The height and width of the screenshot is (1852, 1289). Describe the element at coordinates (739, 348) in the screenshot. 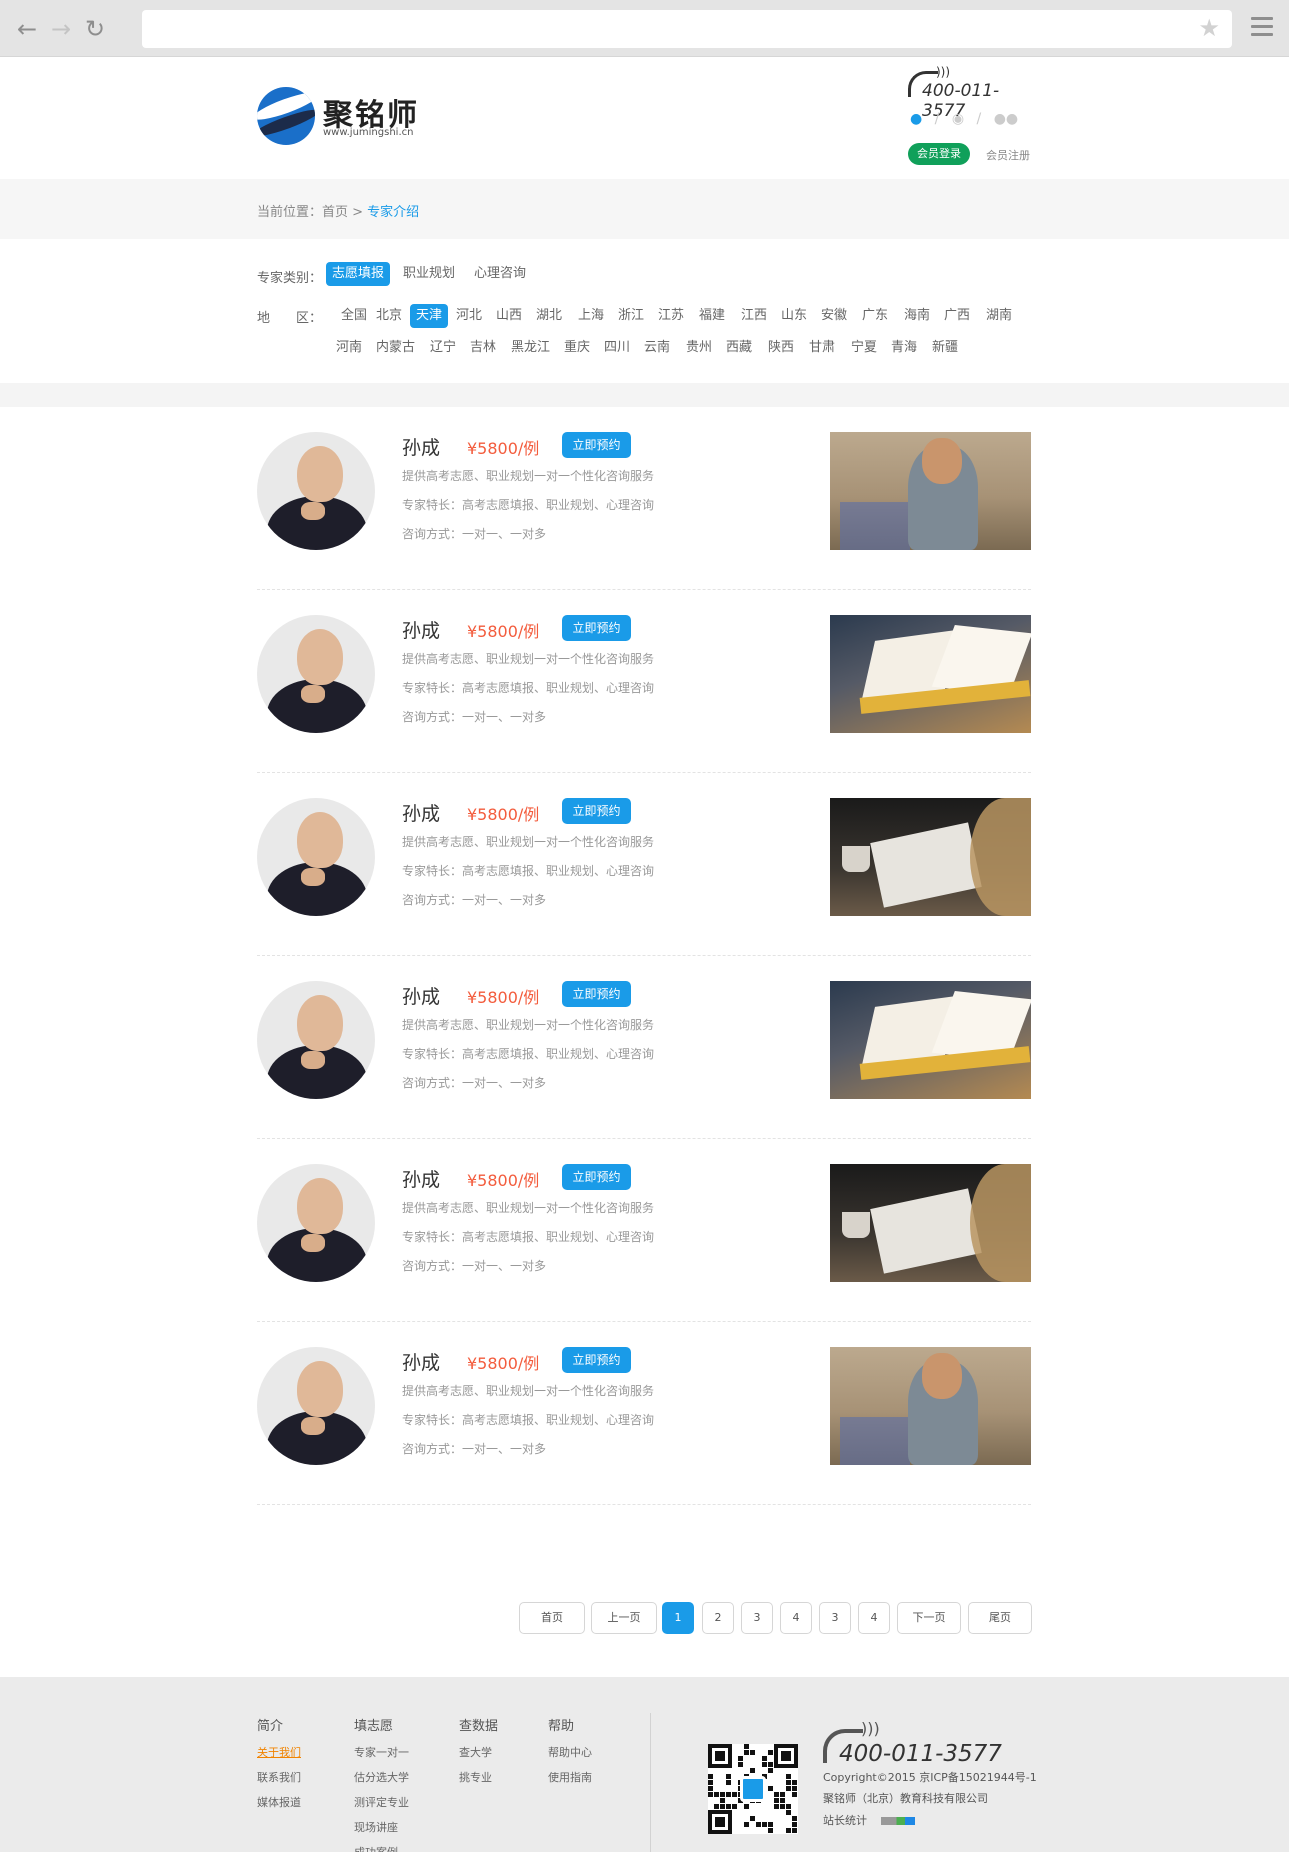

I see `region-item: 西藏` at that location.